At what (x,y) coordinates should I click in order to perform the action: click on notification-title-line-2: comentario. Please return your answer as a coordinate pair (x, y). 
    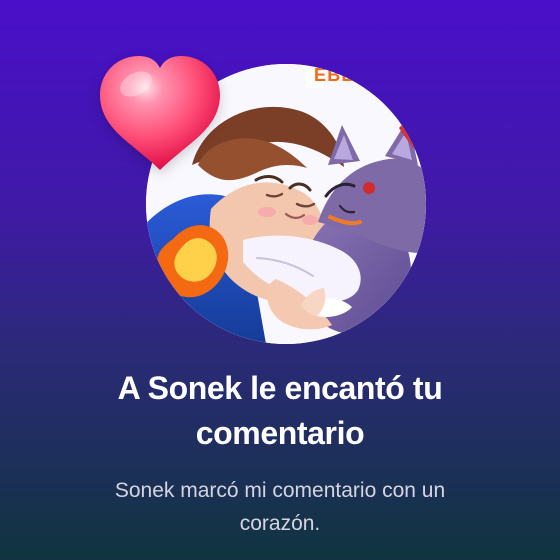
    Looking at the image, I should click on (280, 433).